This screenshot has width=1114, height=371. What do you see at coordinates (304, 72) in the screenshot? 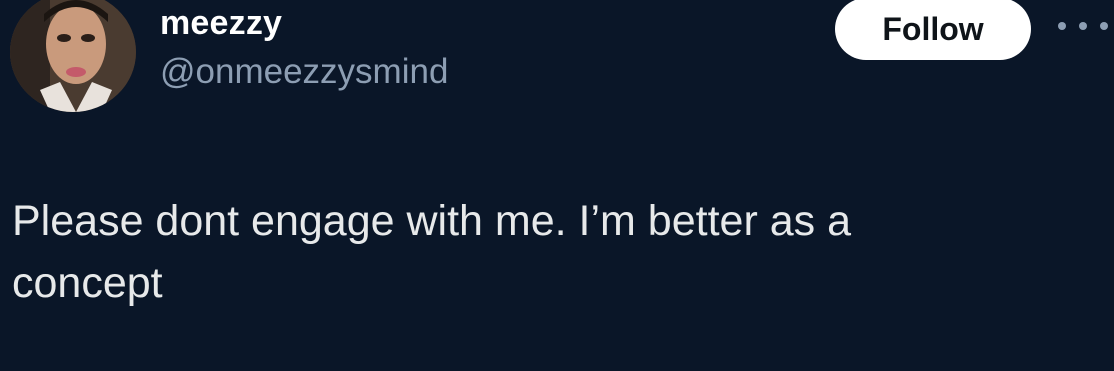
I see `user-handle: @onmeezzysmind` at bounding box center [304, 72].